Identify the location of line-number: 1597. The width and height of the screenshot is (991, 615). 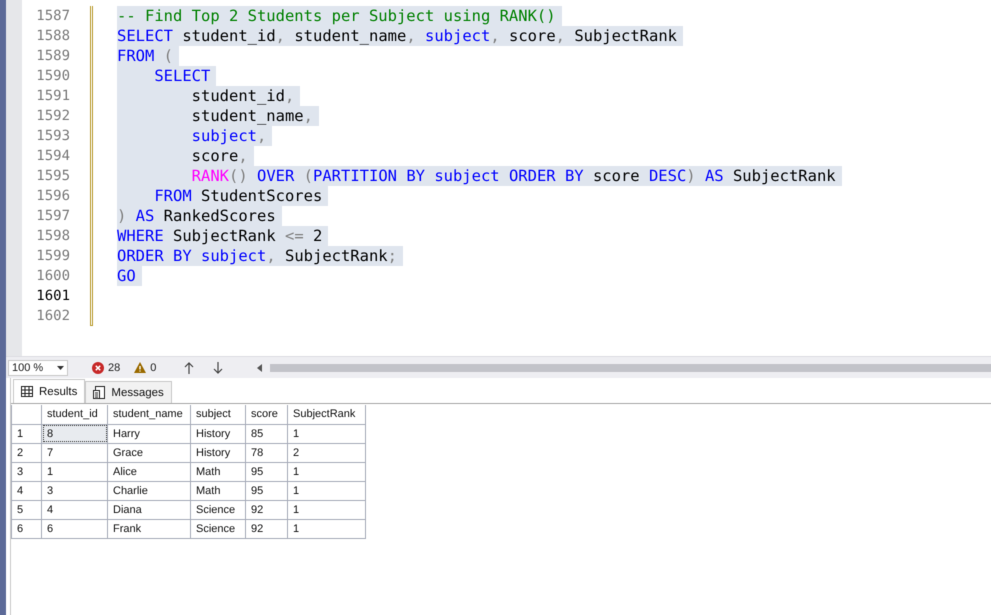
(53, 216).